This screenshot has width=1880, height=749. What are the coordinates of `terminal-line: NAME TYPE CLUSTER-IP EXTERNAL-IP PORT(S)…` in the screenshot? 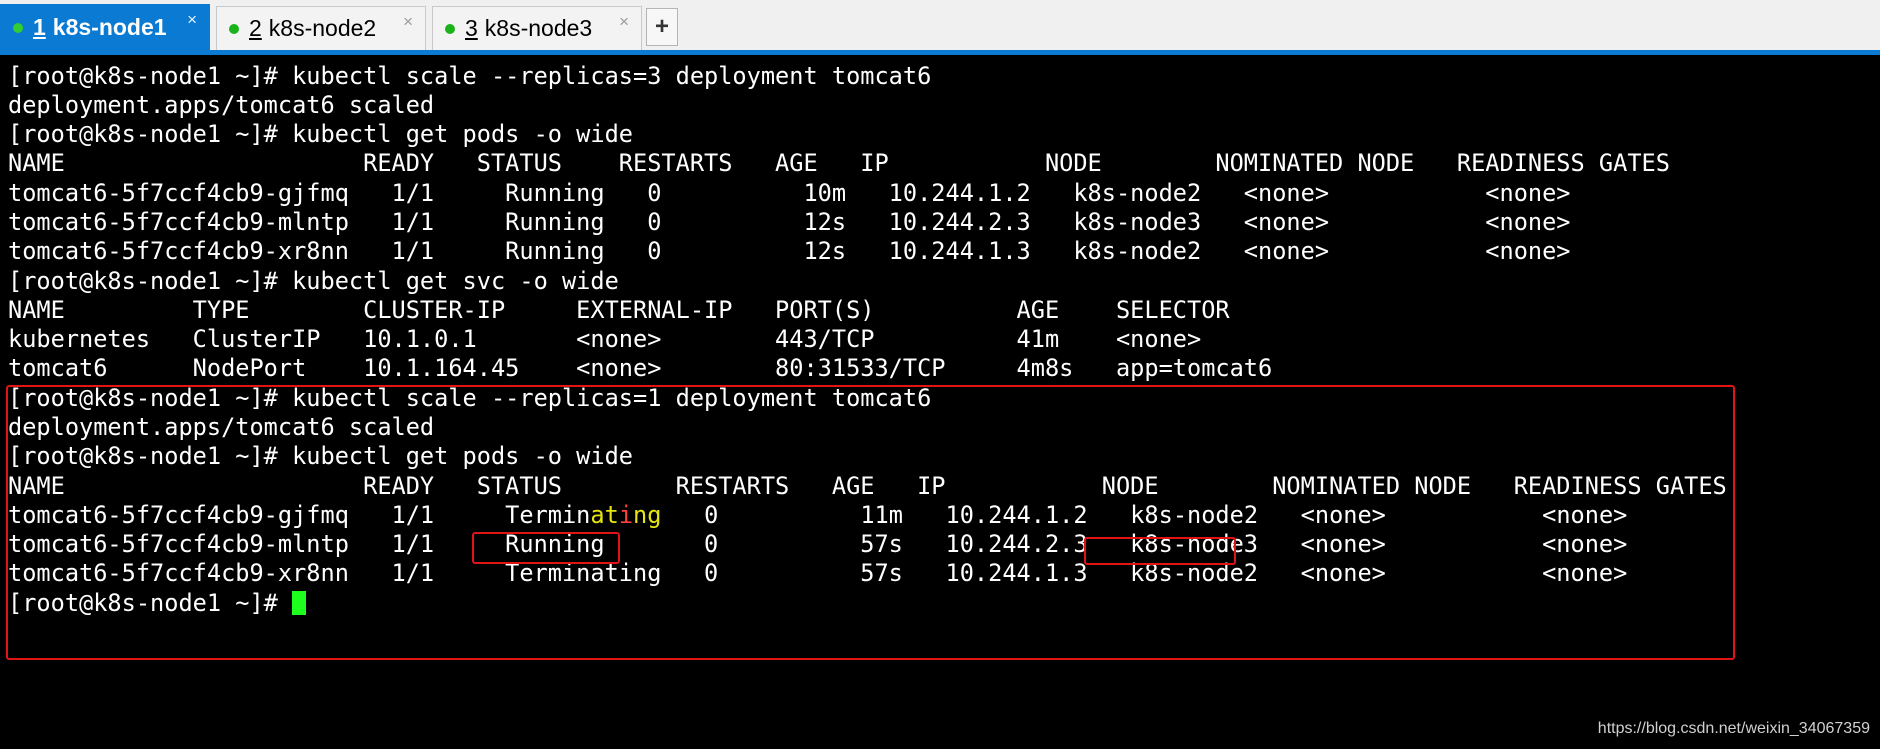 It's located at (619, 310).